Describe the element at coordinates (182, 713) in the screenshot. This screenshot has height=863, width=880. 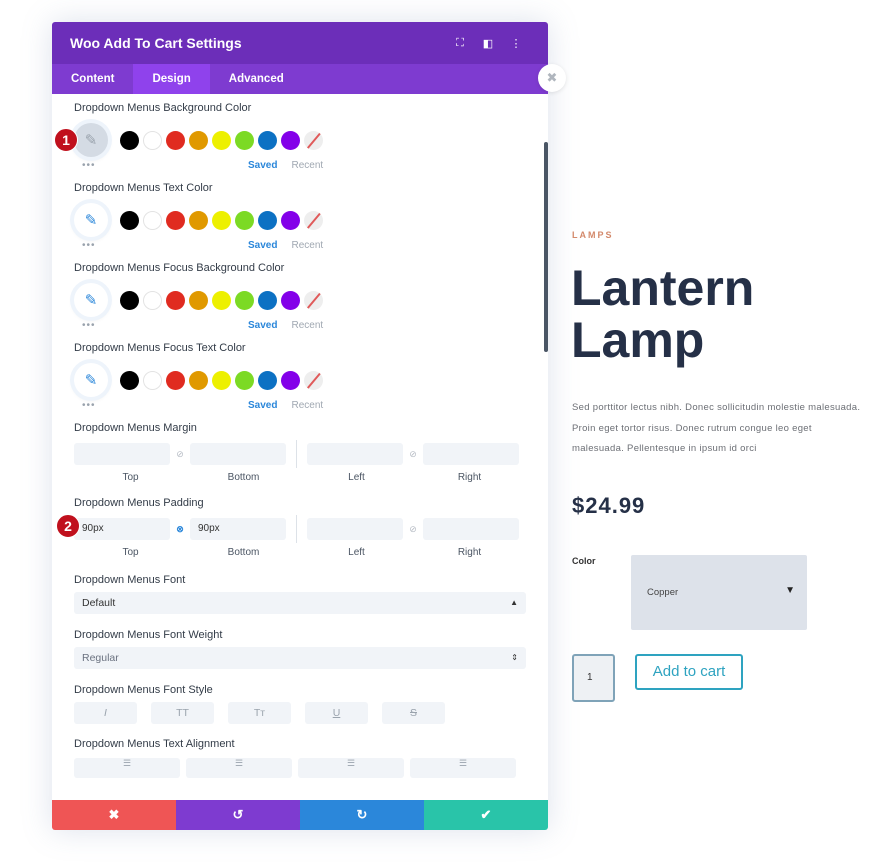
I see `uppercase-button: TT` at that location.